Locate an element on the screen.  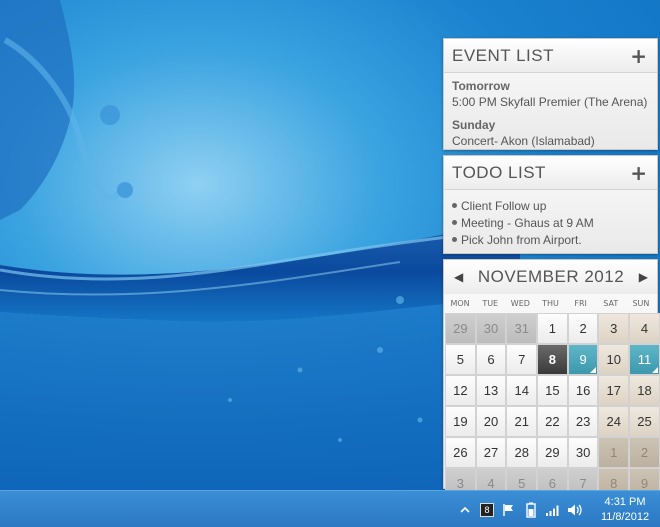
badge-icon: 8 is located at coordinates (487, 510).